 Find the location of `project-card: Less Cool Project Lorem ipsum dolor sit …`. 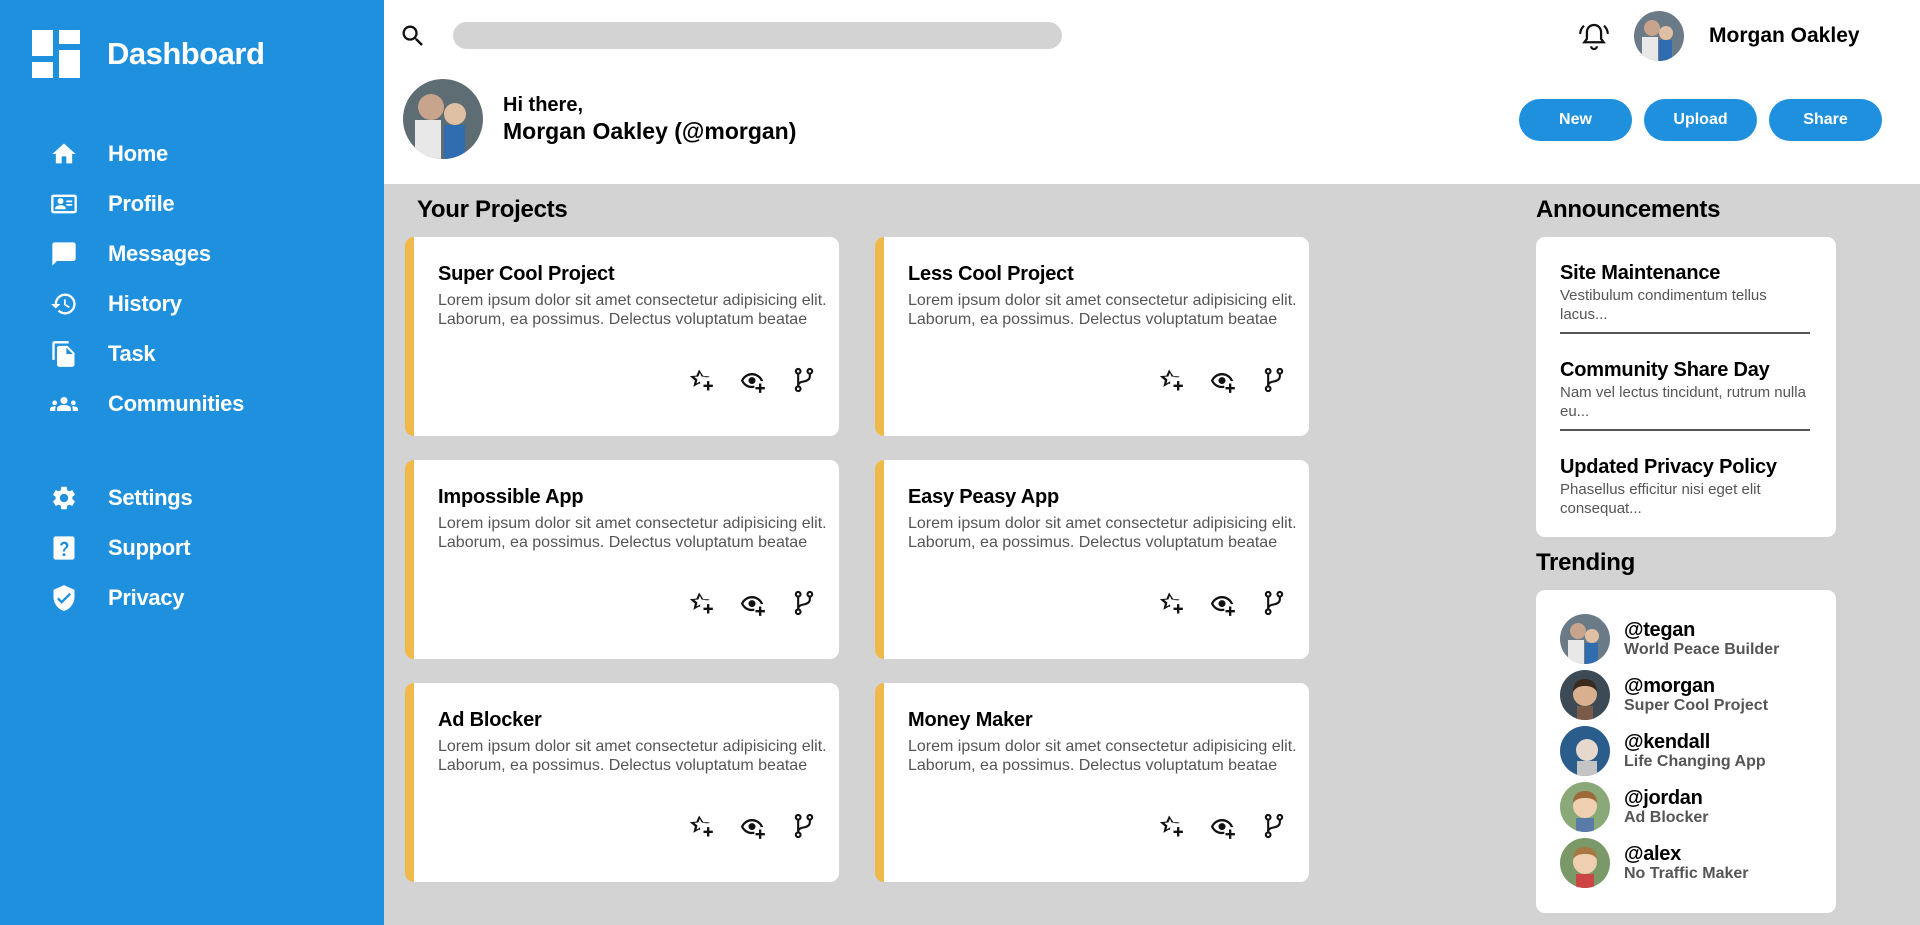

project-card: Less Cool Project Lorem ipsum dolor sit … is located at coordinates (1092, 336).